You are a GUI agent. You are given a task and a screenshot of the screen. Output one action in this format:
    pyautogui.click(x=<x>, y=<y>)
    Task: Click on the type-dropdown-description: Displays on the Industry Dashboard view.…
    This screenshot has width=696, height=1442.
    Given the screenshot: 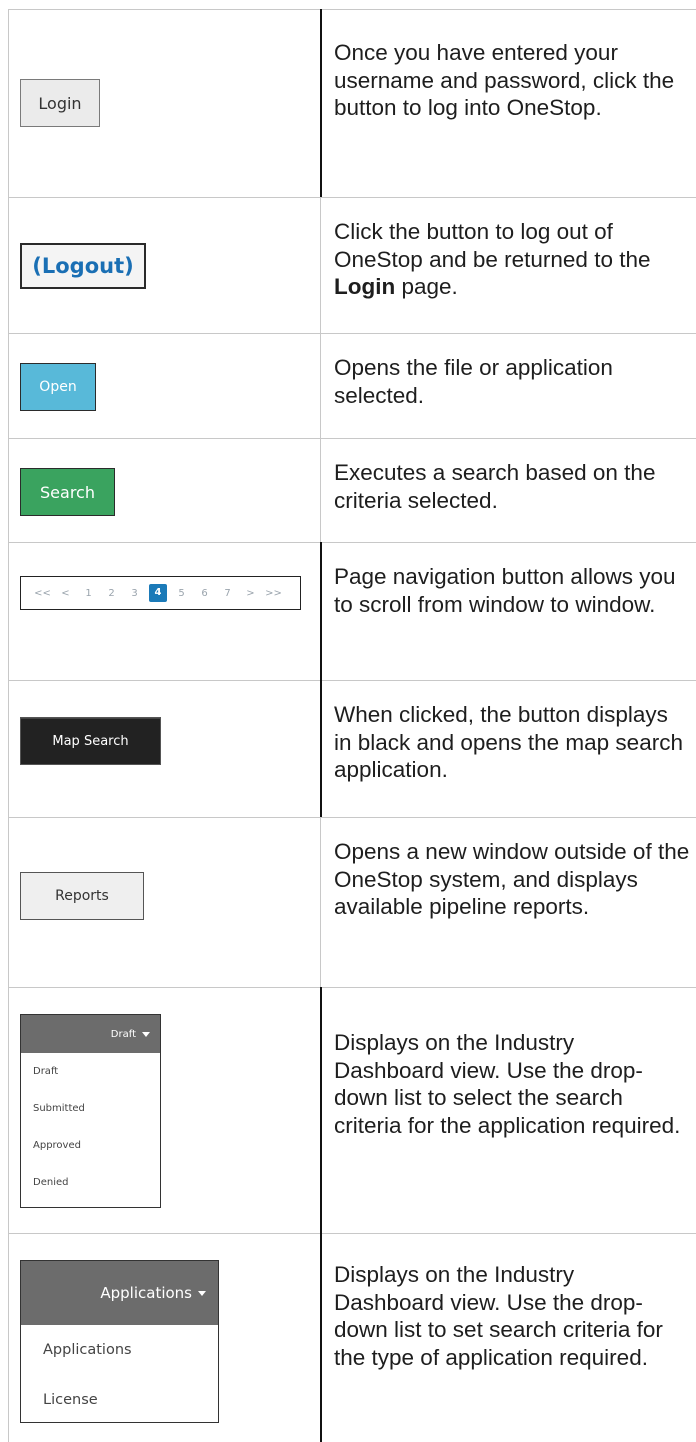 What is the action you would take?
    pyautogui.click(x=498, y=1316)
    